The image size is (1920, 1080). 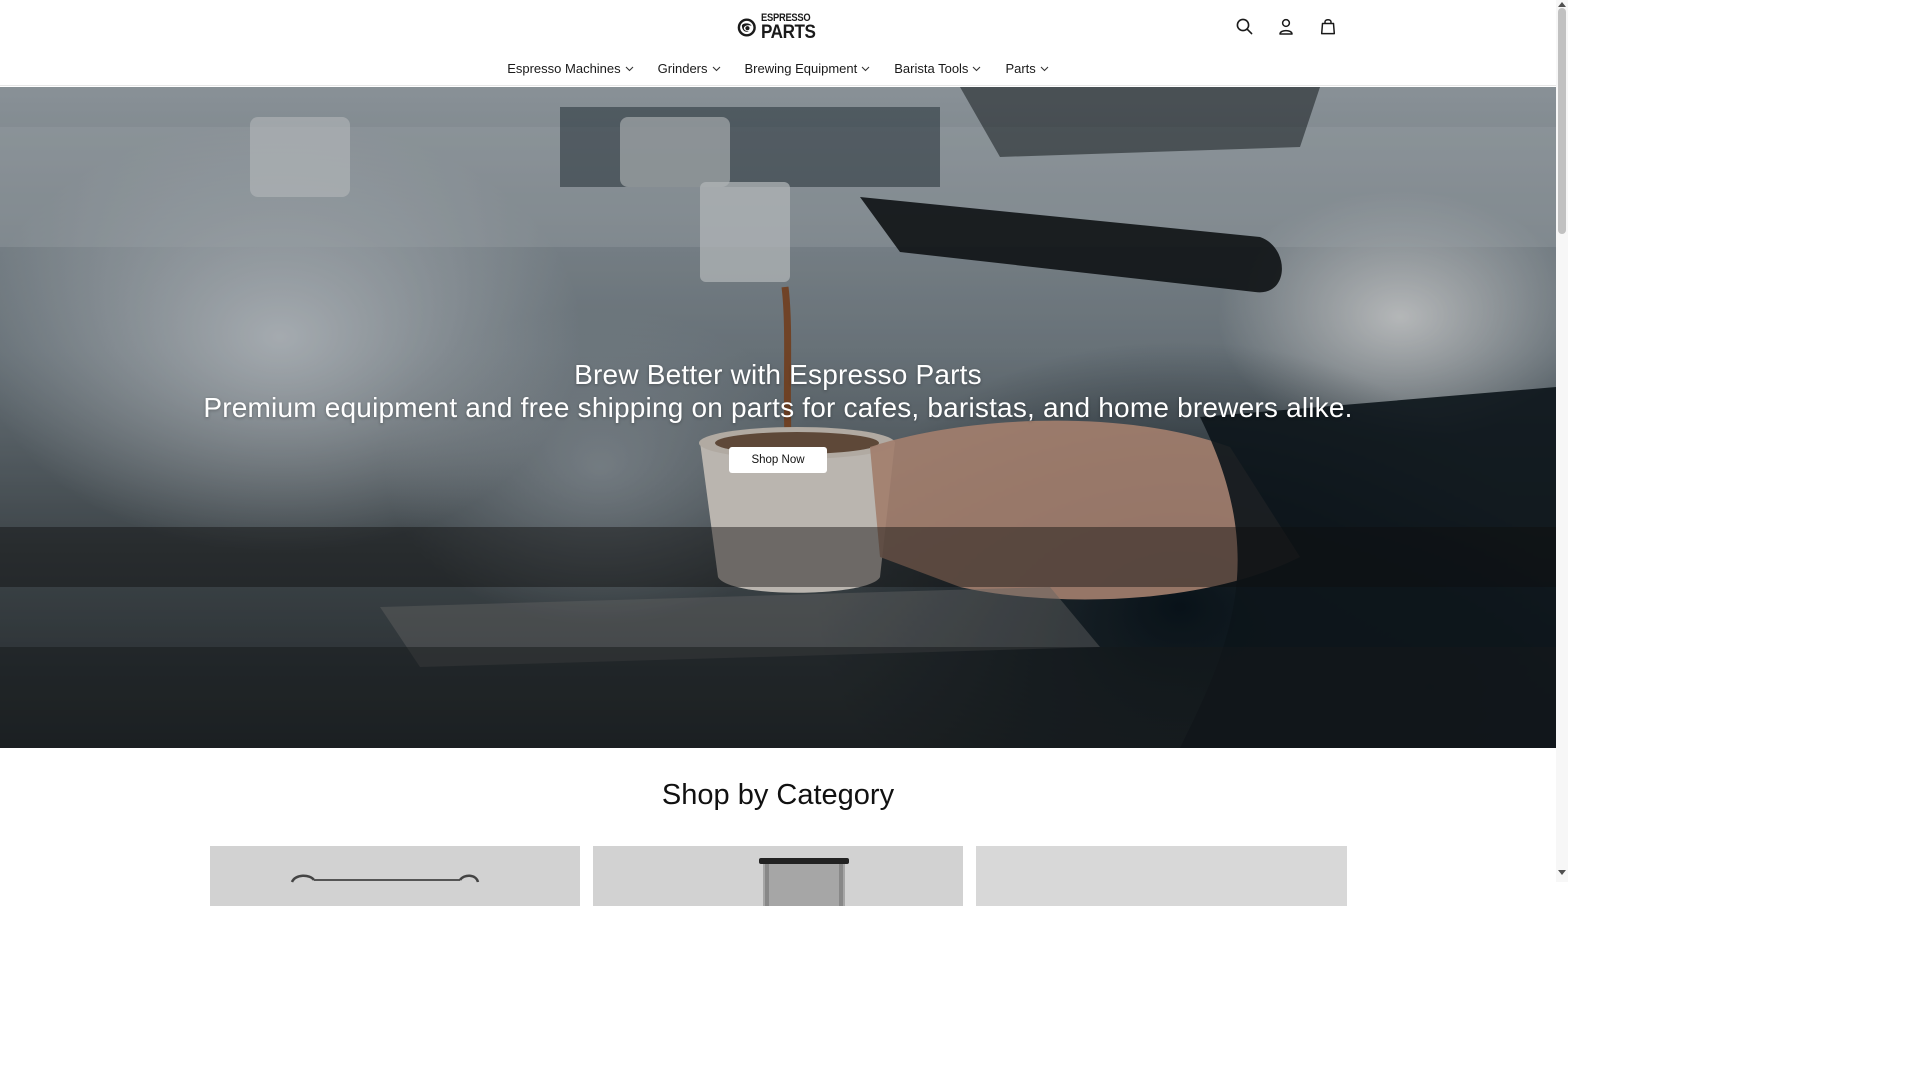 I want to click on brand-logo: ESPRESSO PARTS, so click(x=779, y=27).